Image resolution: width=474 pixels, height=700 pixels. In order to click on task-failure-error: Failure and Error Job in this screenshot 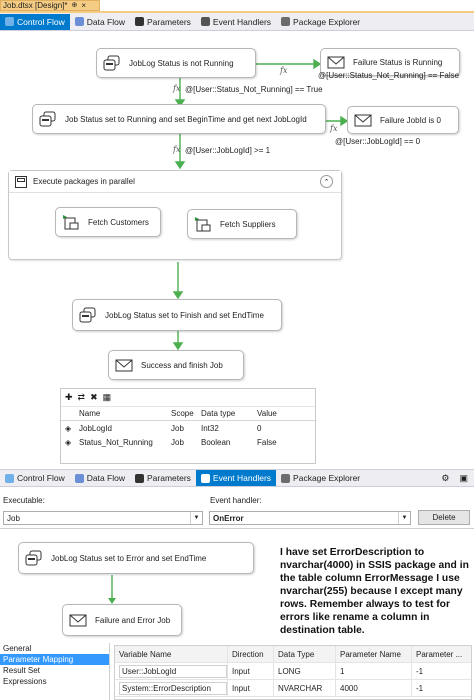, I will do `click(122, 620)`.